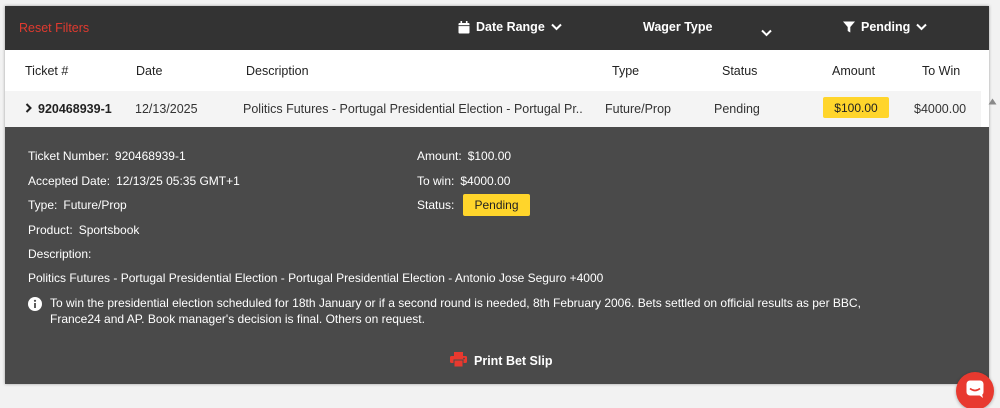  What do you see at coordinates (992, 101) in the screenshot?
I see `scroll-up-arrow` at bounding box center [992, 101].